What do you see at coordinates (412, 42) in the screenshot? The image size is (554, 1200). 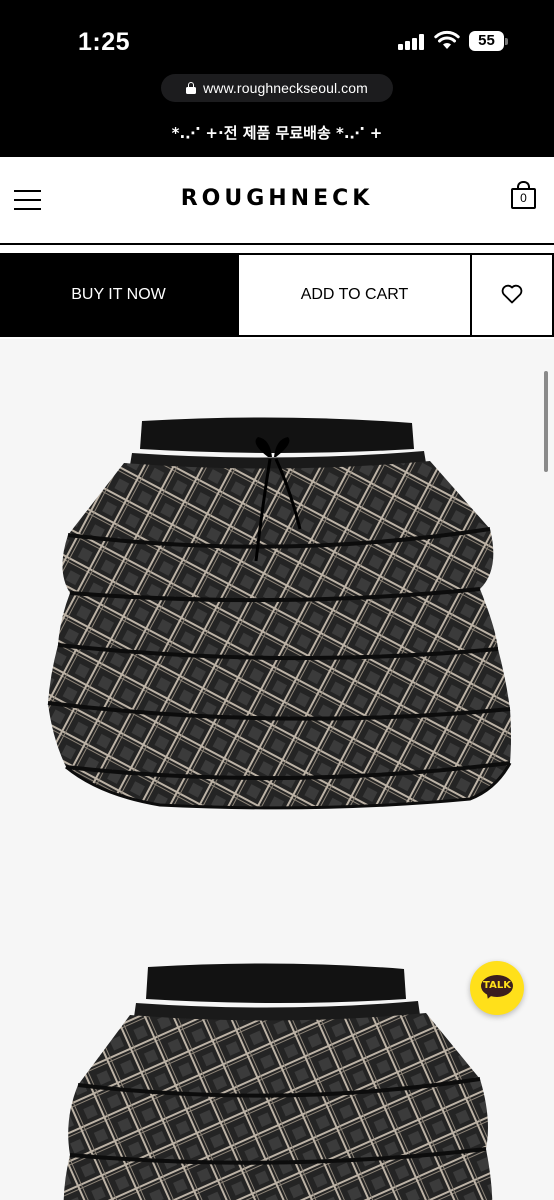 I see `cellular-signal-icon` at bounding box center [412, 42].